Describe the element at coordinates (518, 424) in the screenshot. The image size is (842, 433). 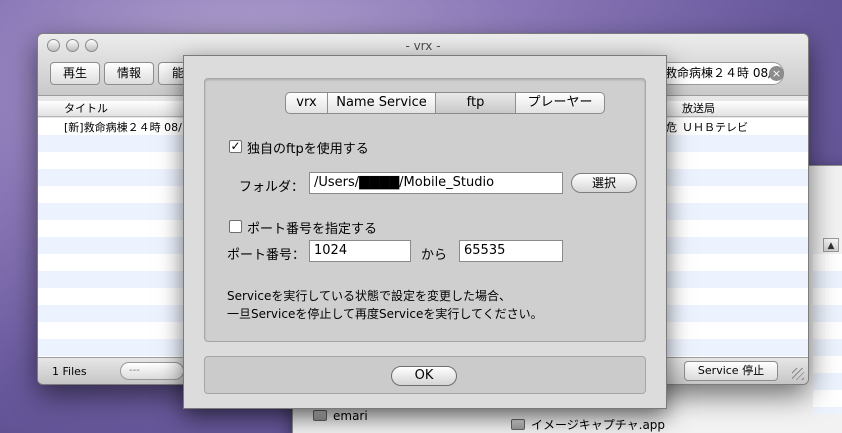
I see `app-icon` at that location.